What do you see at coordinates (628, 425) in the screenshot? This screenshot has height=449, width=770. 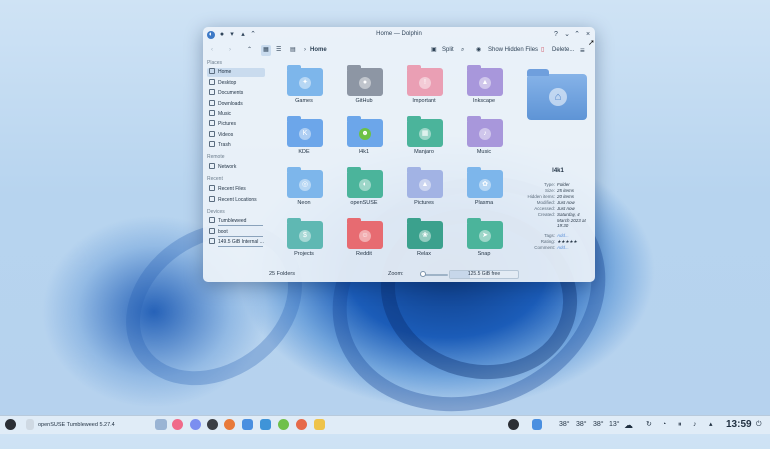 I see `cloud-icon: ☁` at bounding box center [628, 425].